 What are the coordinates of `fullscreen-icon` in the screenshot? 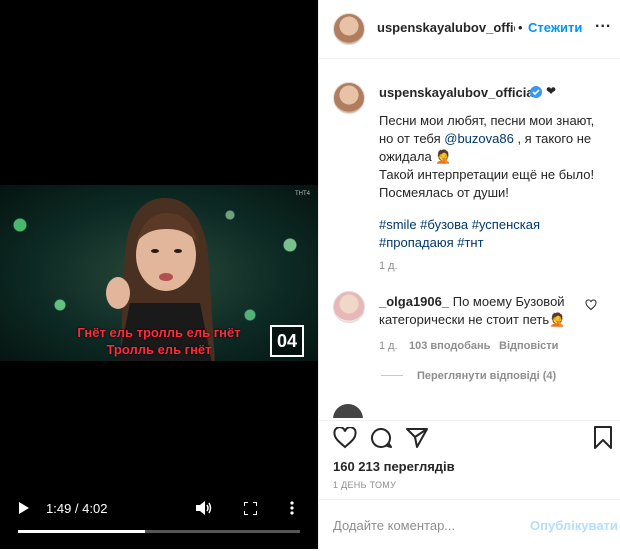 It's located at (250, 508).